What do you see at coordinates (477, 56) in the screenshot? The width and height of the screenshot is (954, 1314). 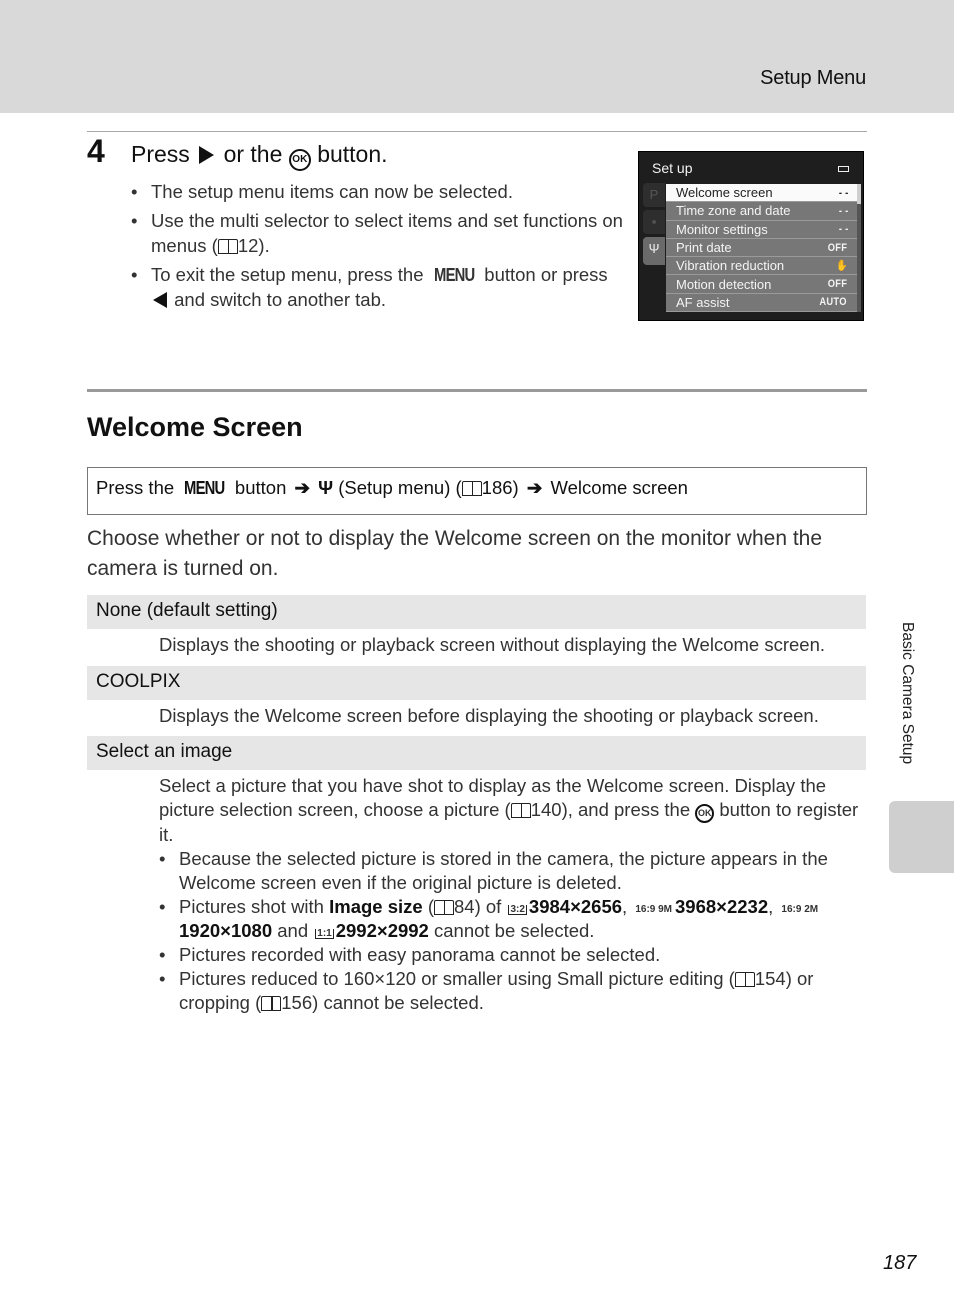 I see `header-band: Setup Menu` at bounding box center [477, 56].